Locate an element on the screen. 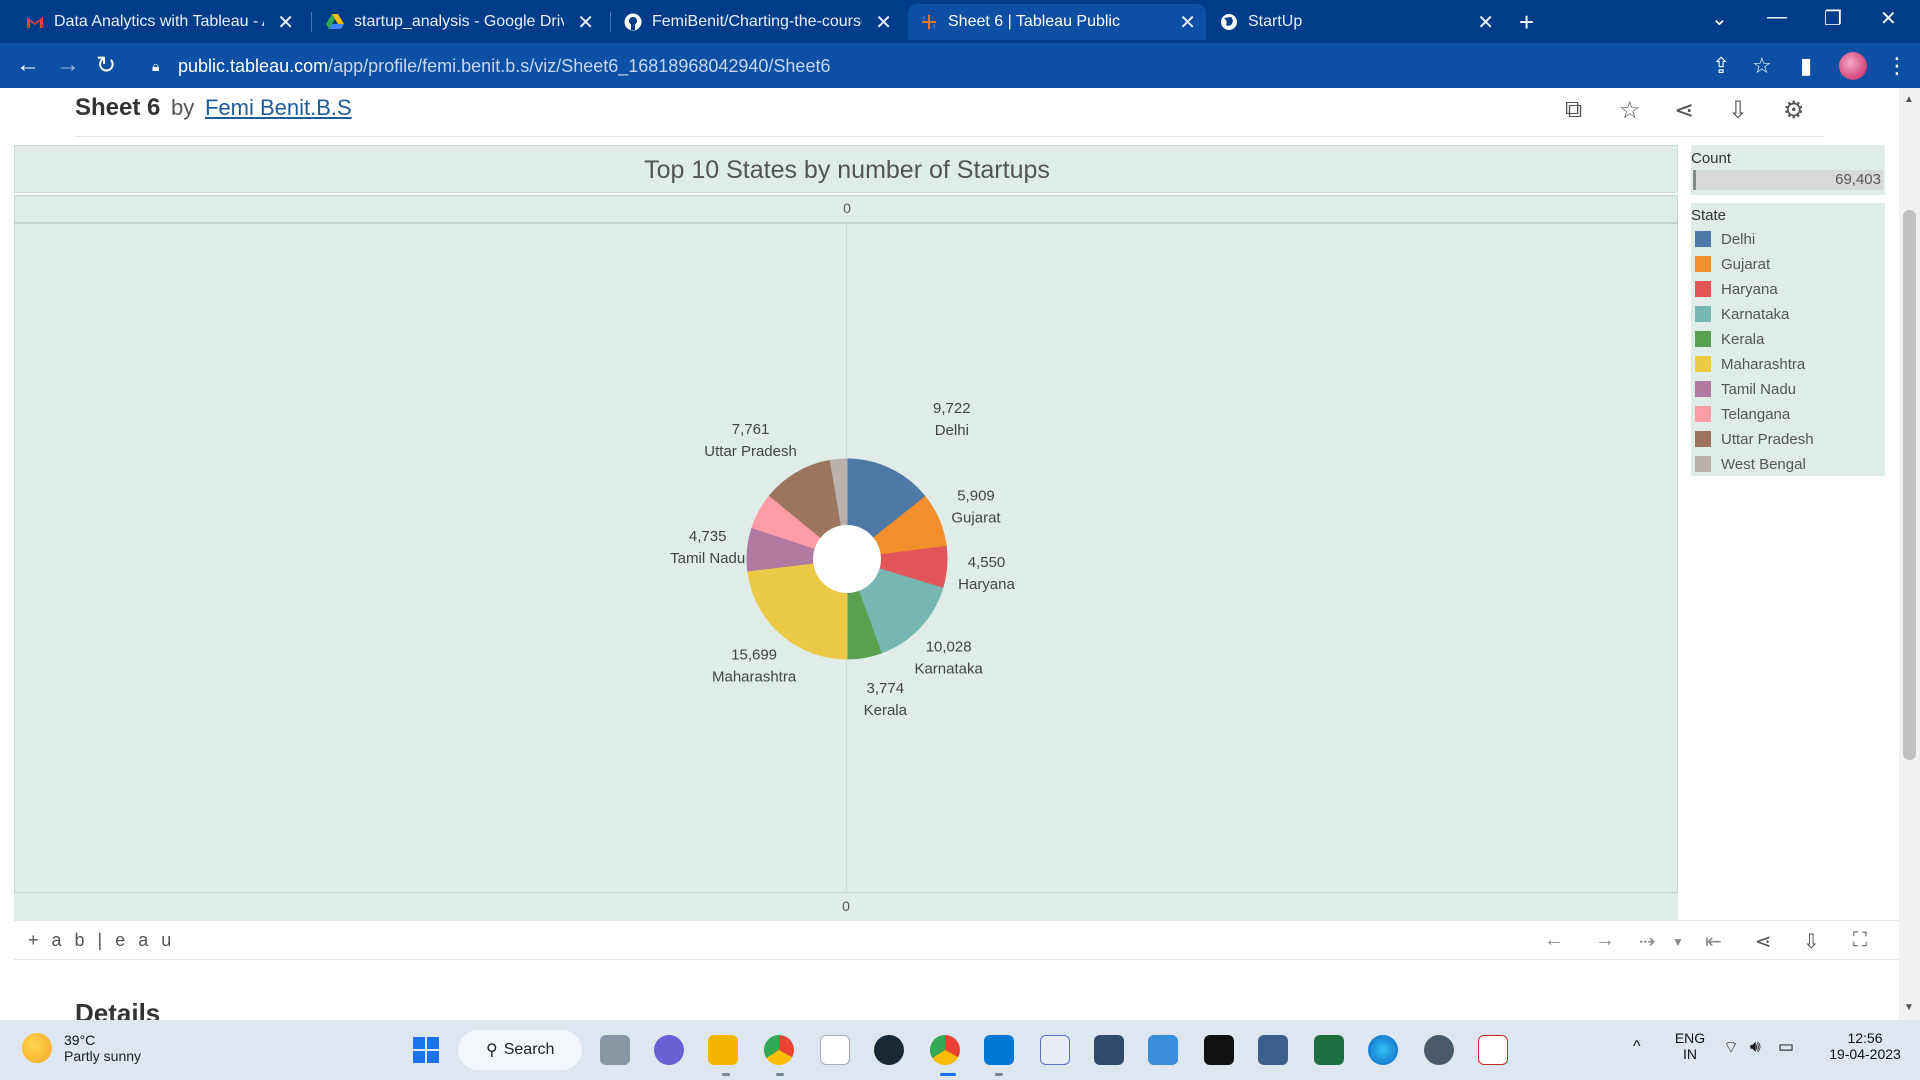  url-host: public.tableau.com is located at coordinates (253, 66).